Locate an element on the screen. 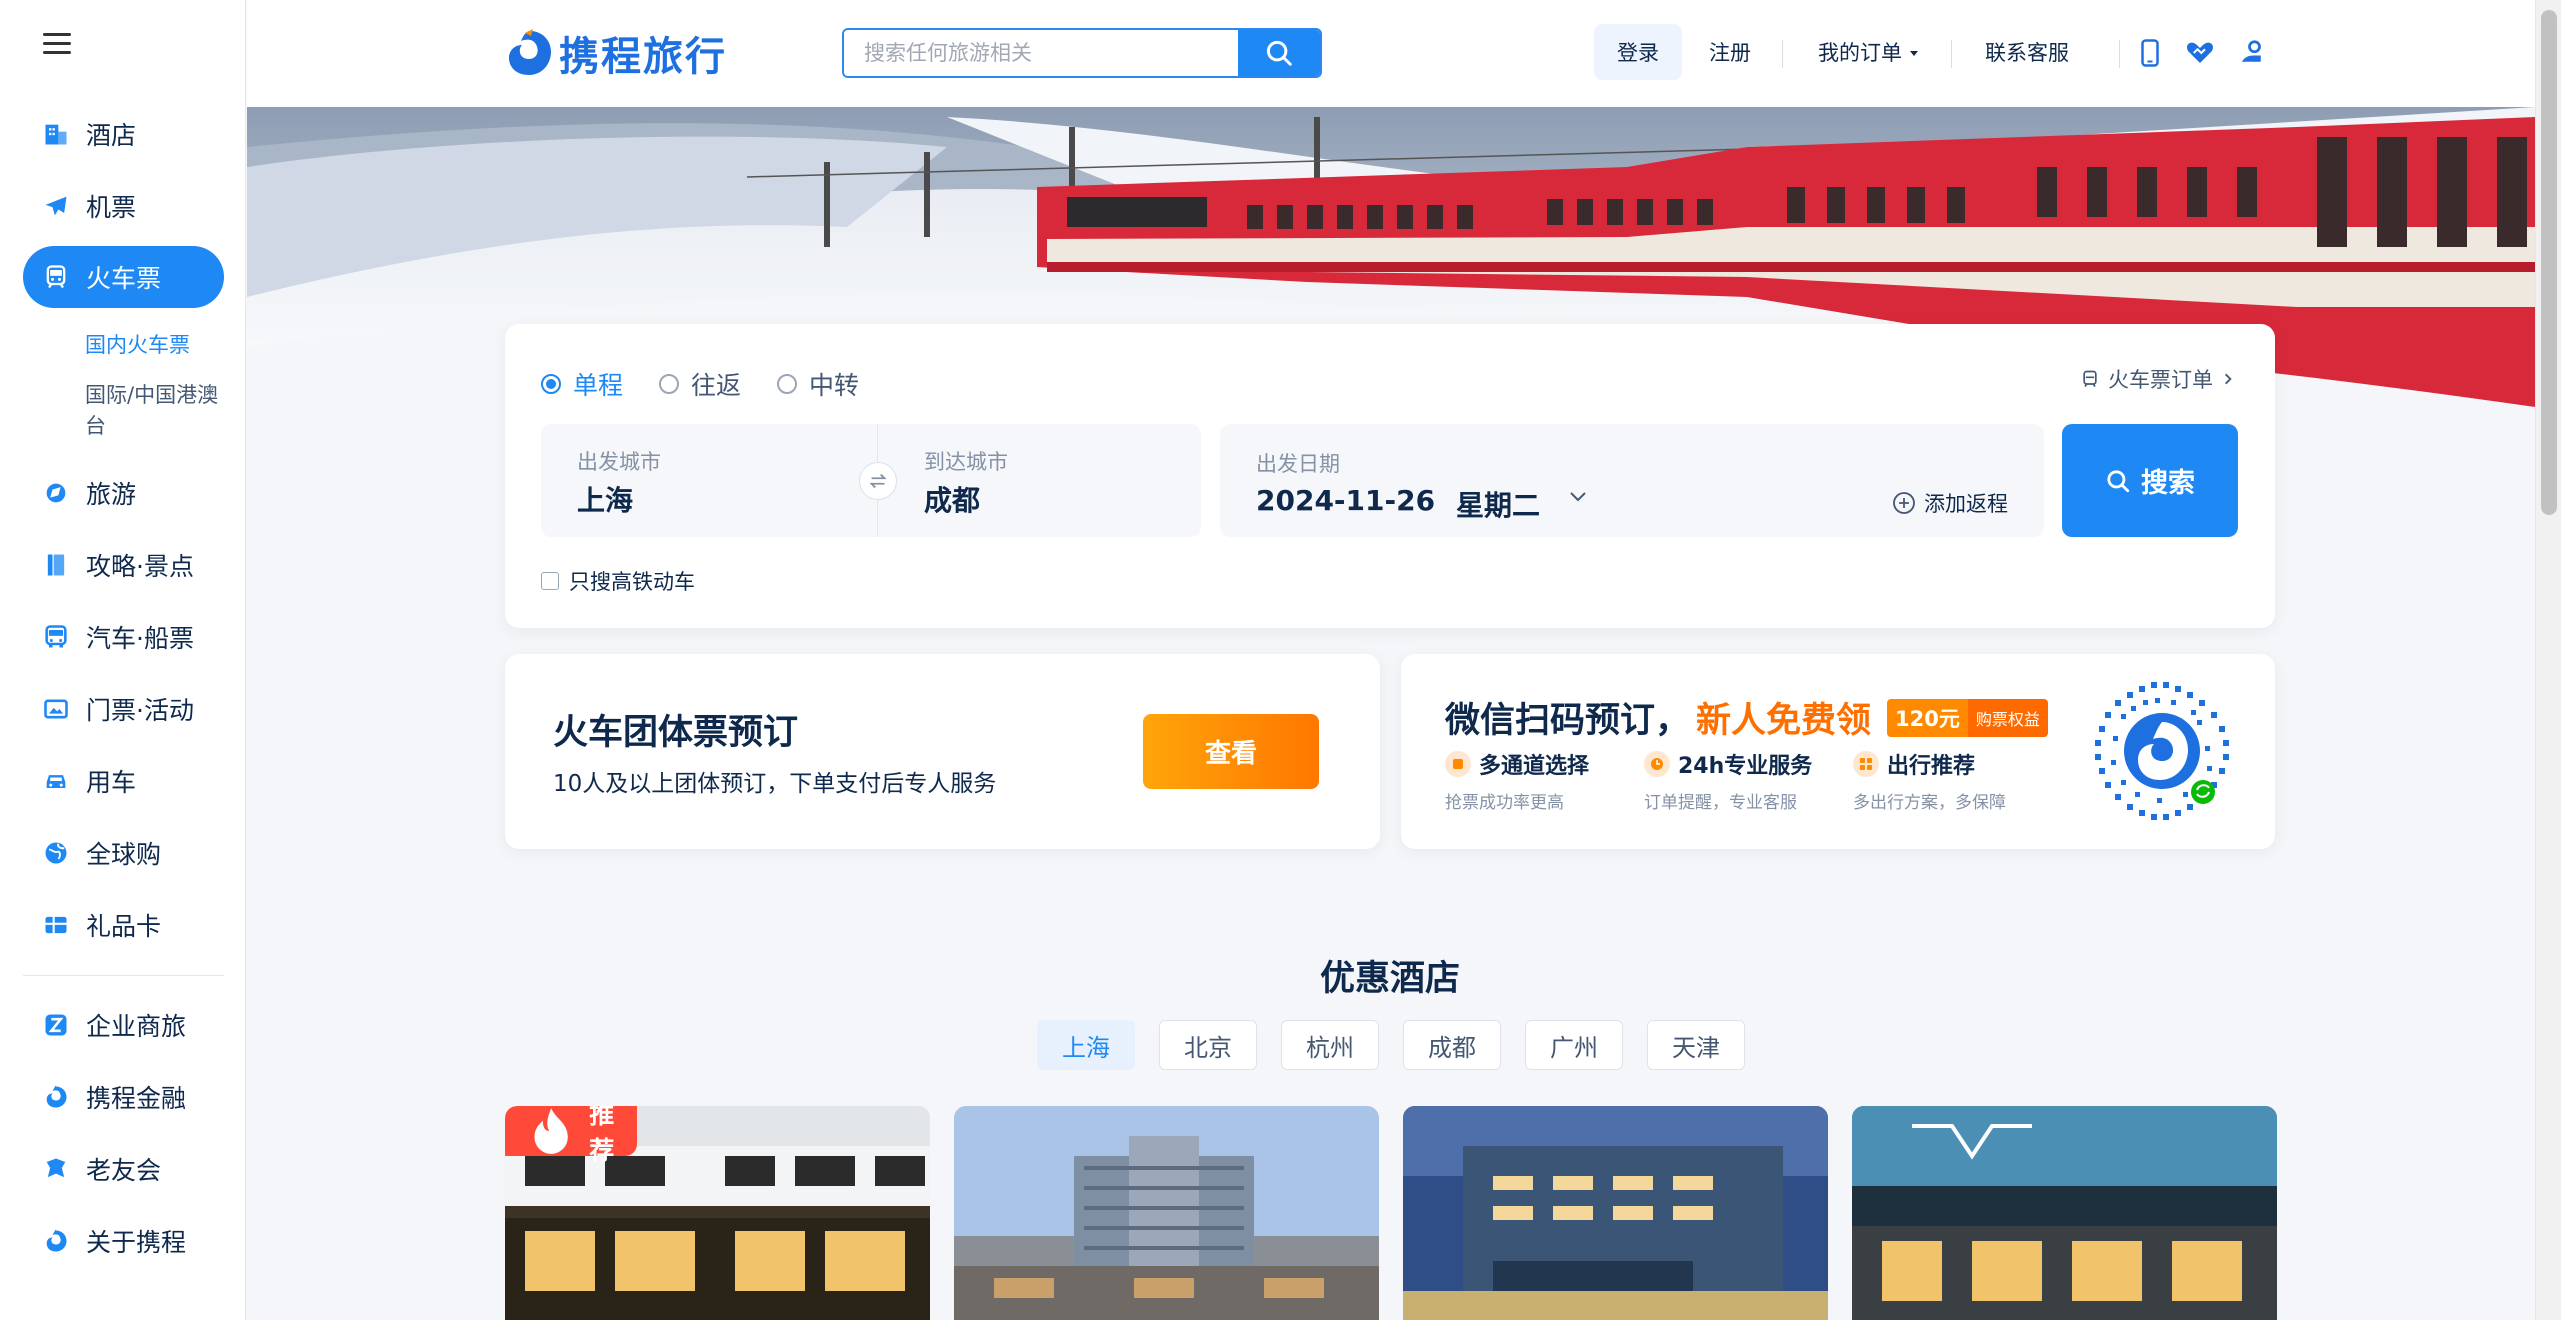  chevron-right-icon is located at coordinates (2228, 379).